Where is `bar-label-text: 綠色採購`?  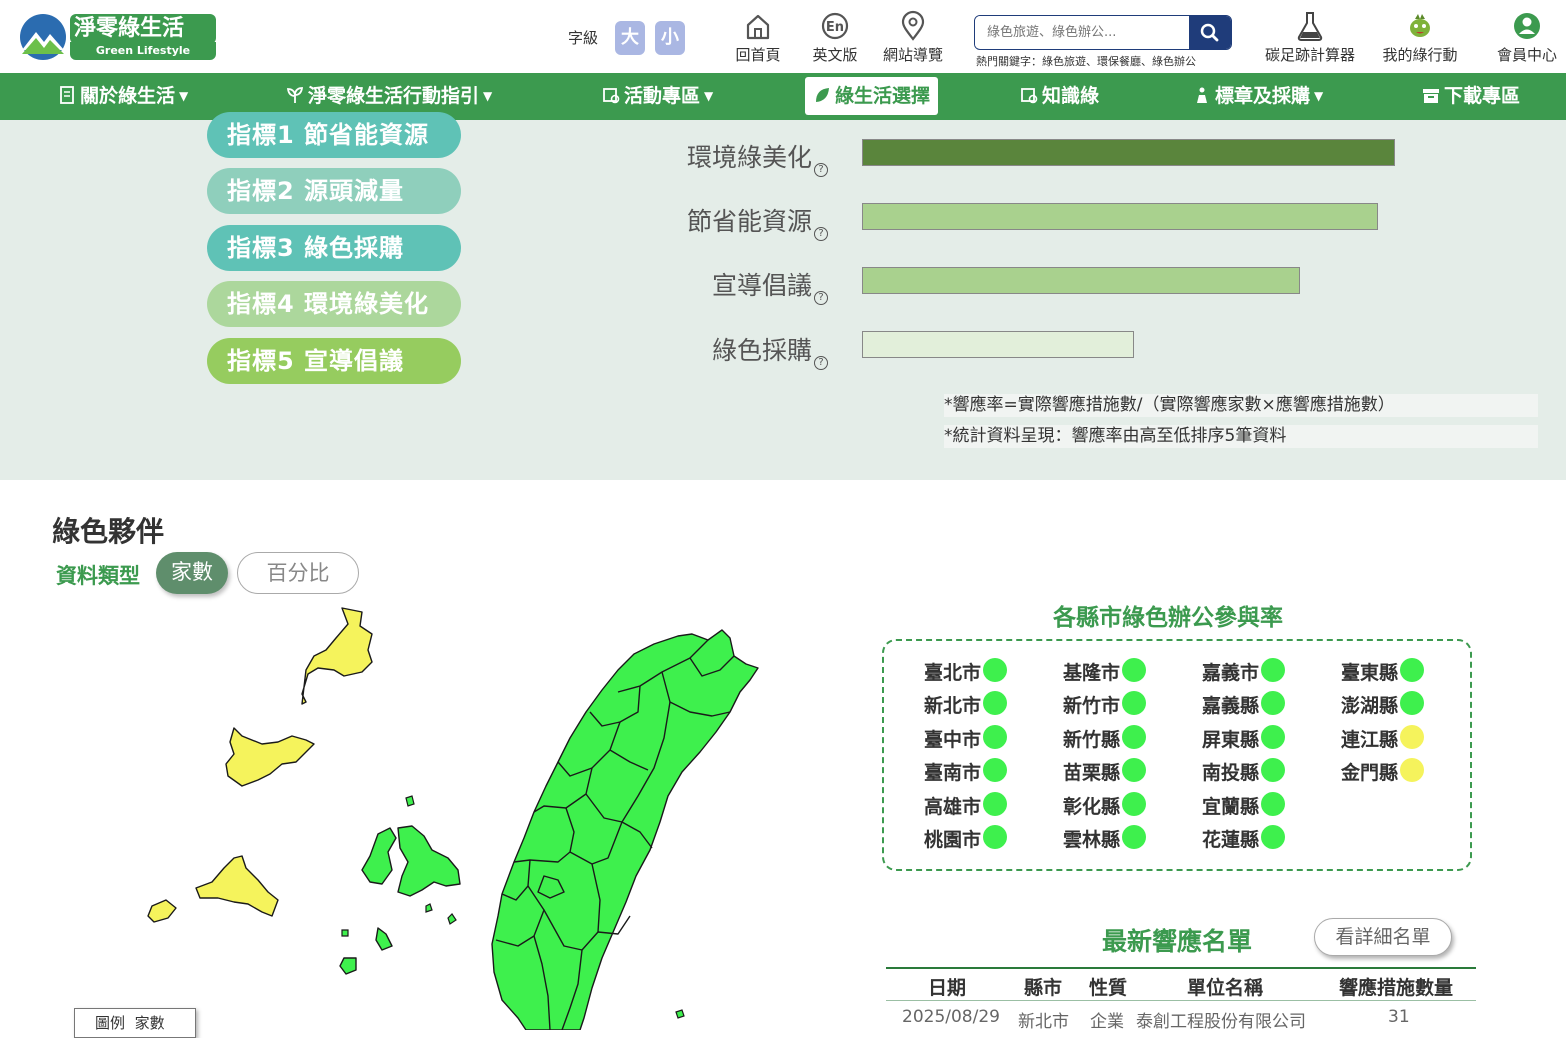 bar-label-text: 綠色採購 is located at coordinates (761, 350).